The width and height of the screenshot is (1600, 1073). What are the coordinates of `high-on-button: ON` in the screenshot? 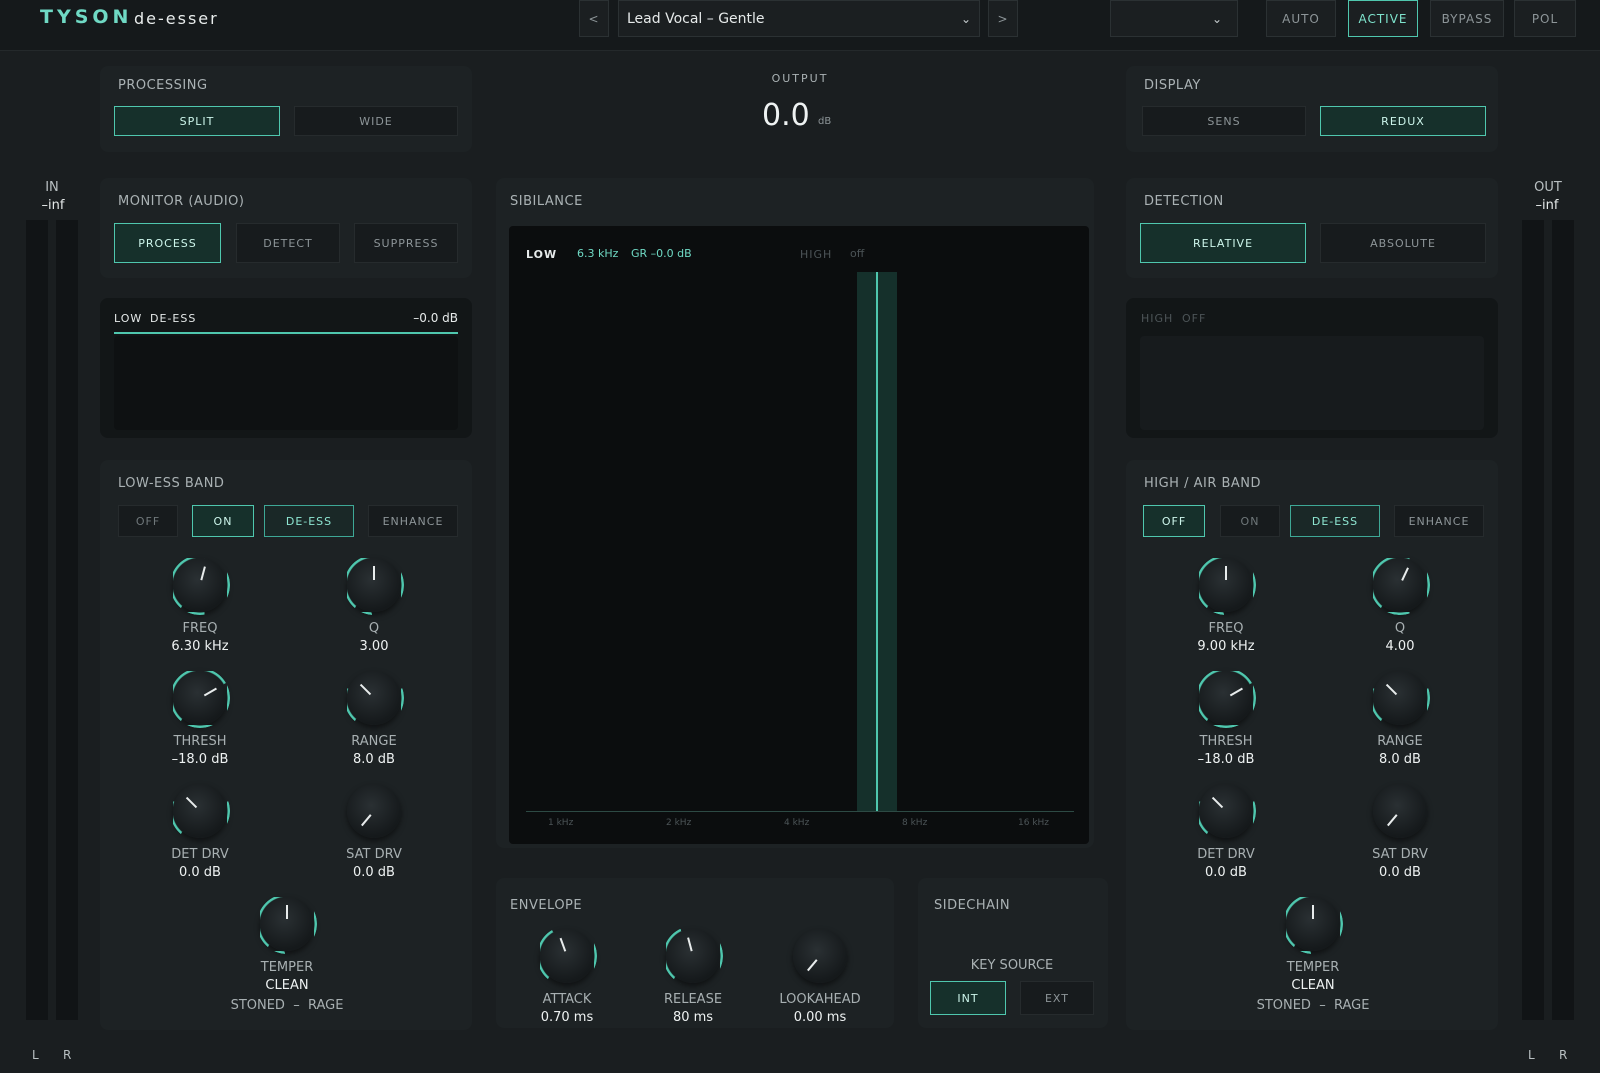 It's located at (1250, 521).